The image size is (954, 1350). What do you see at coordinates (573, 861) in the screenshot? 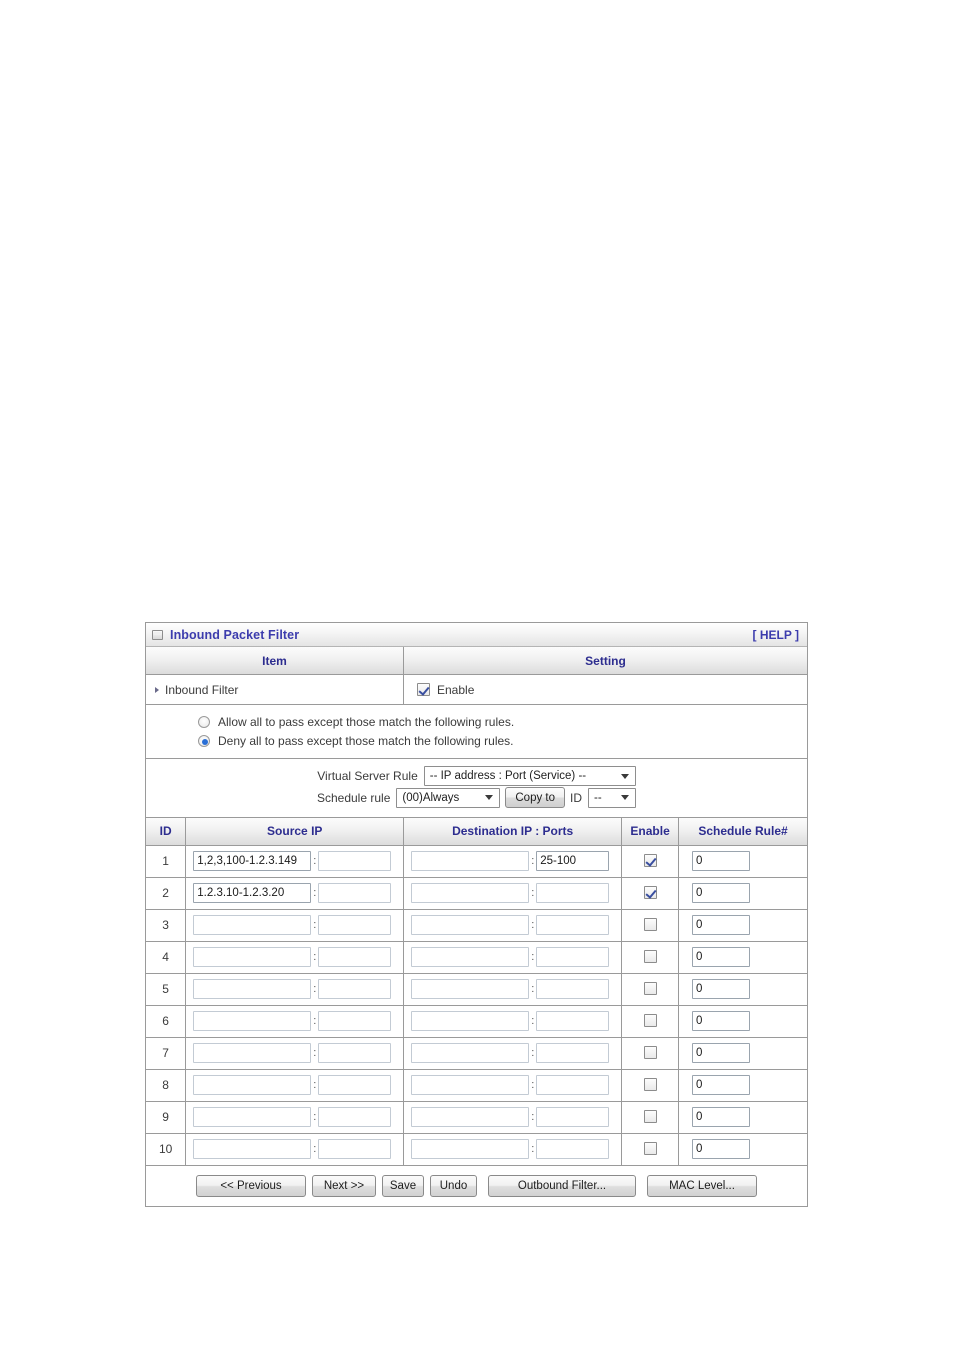
I see `destination-ports-input: 25-100` at bounding box center [573, 861].